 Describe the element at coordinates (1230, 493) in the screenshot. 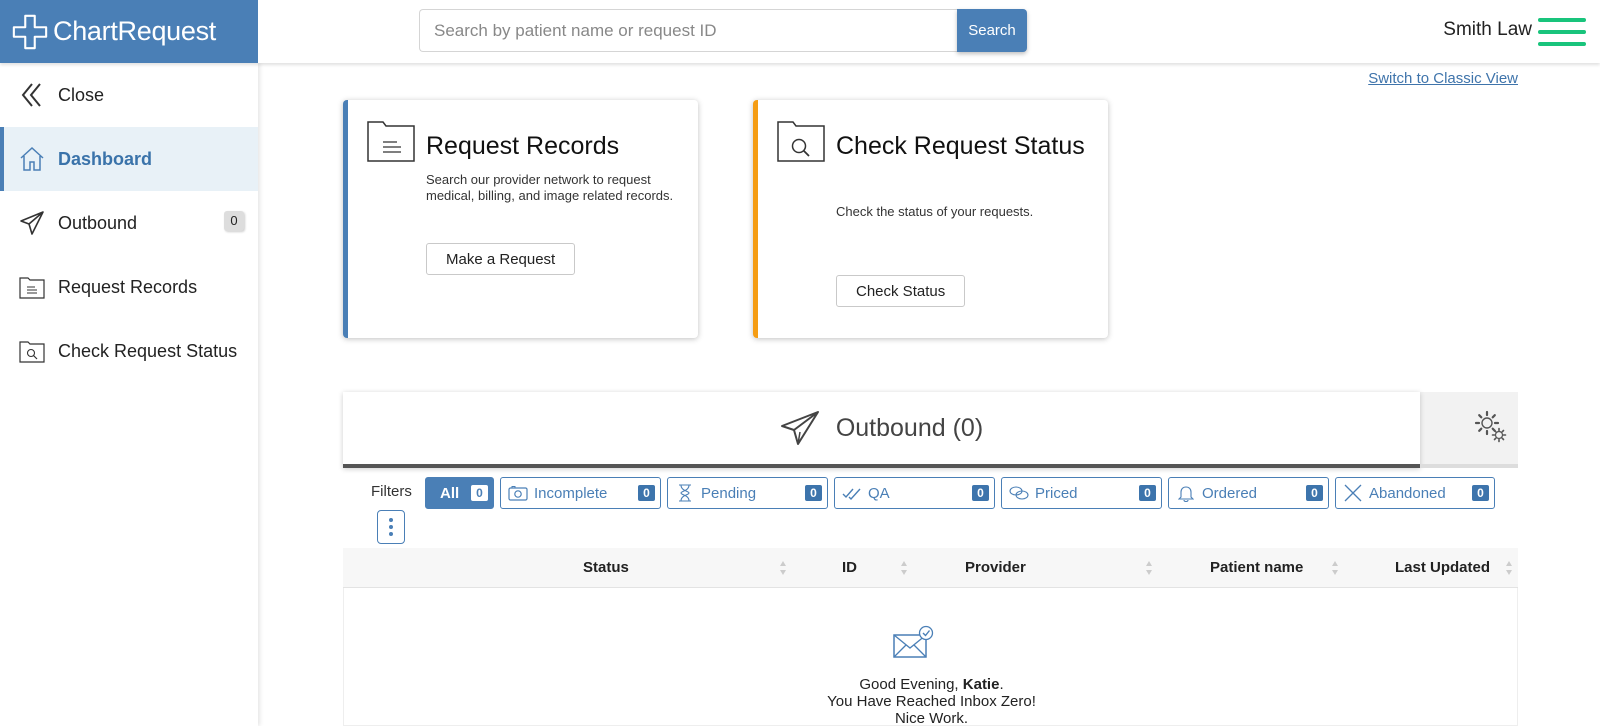

I see `filter-chip-label: Ordered` at that location.